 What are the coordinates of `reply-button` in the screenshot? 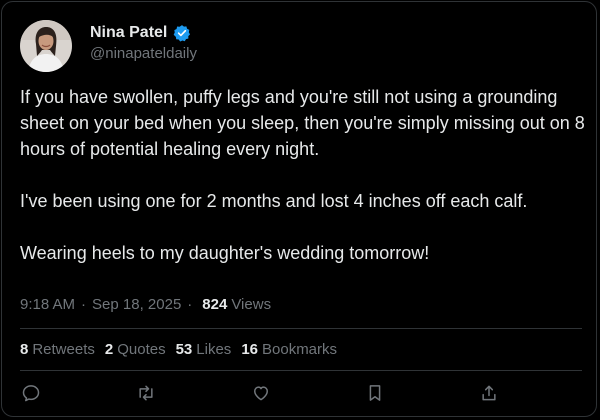 It's located at (31, 393).